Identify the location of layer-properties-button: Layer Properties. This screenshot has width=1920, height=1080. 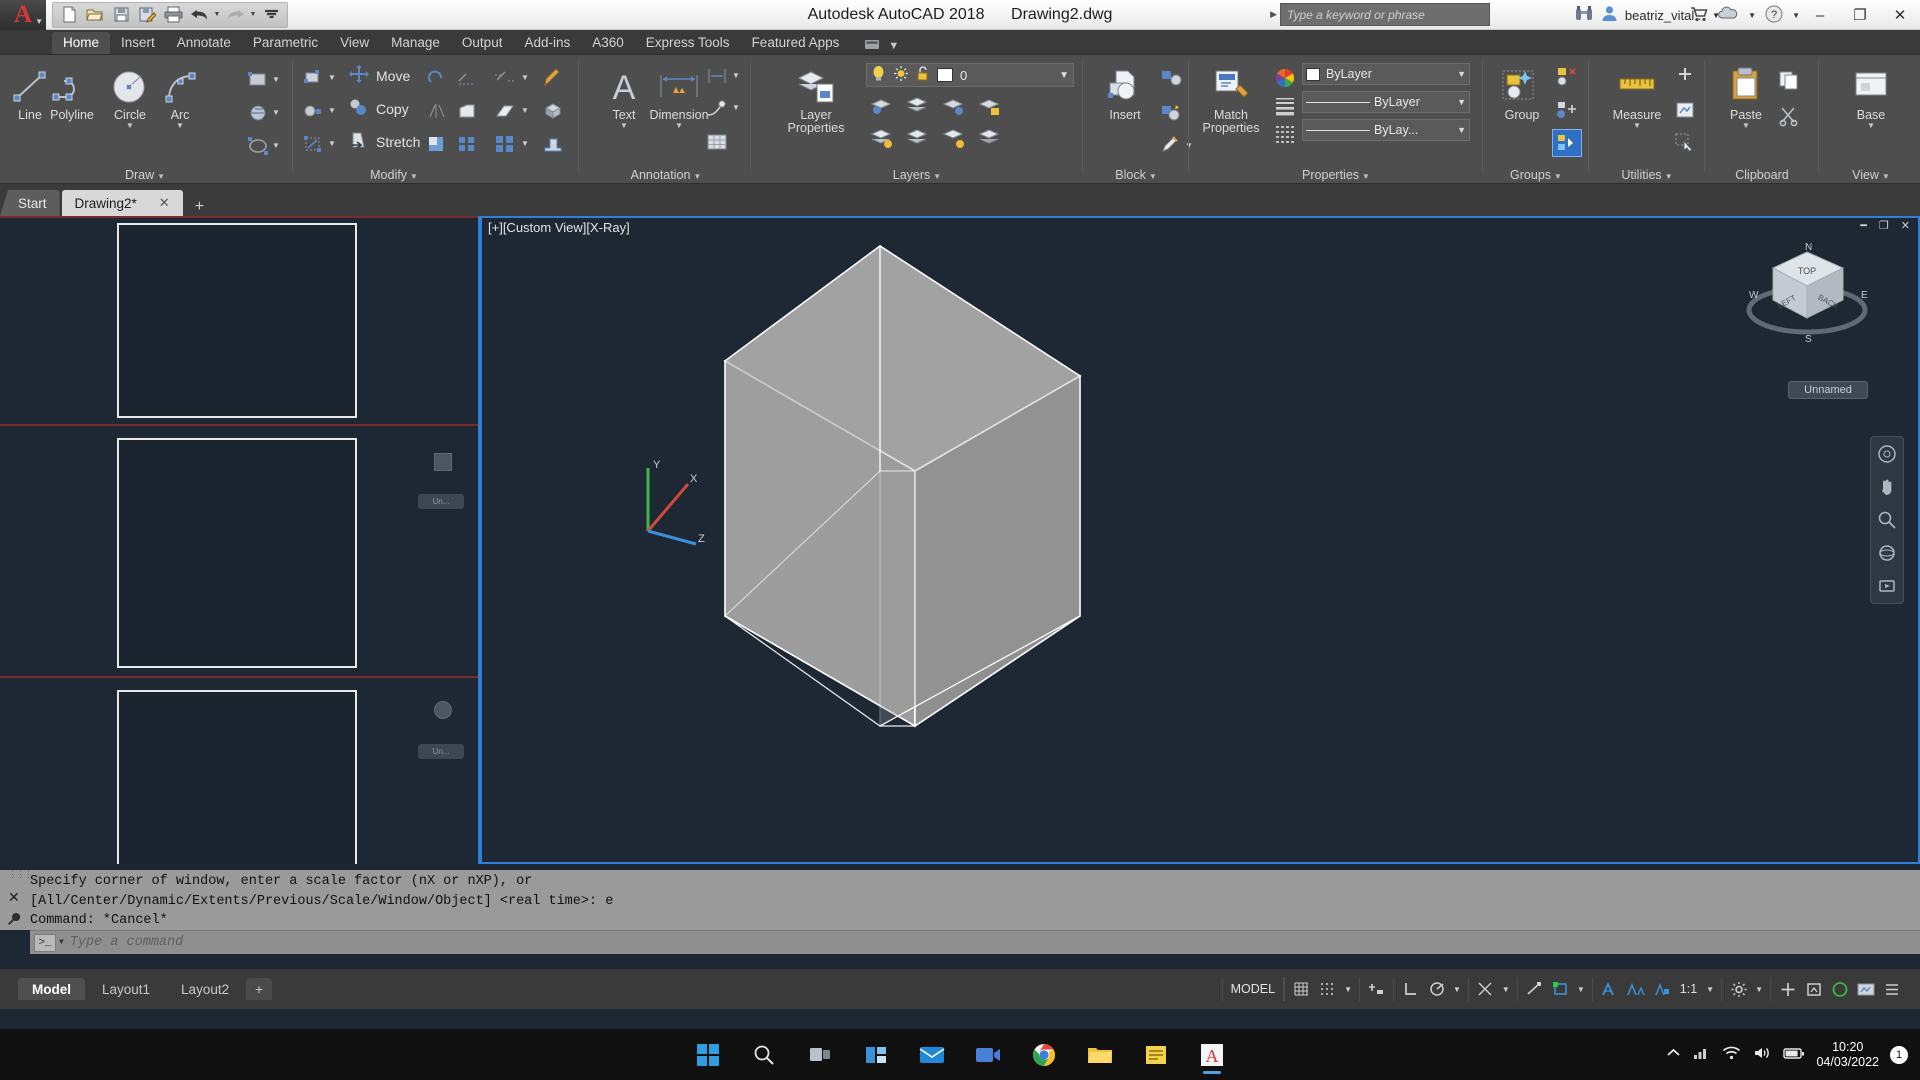
(816, 99).